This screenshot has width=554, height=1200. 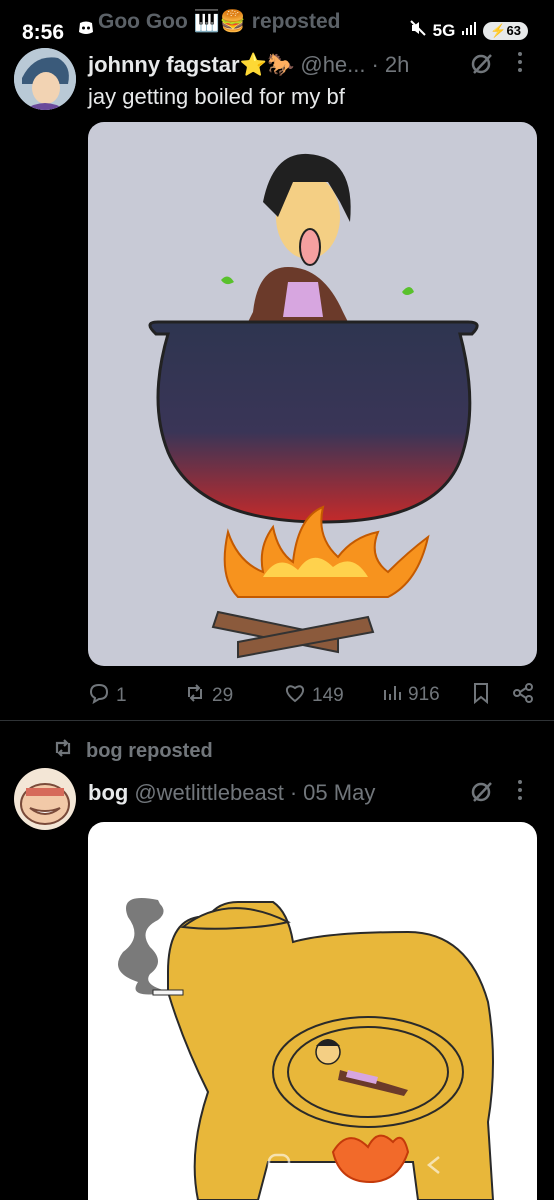 What do you see at coordinates (86, 30) in the screenshot?
I see `discord-icon` at bounding box center [86, 30].